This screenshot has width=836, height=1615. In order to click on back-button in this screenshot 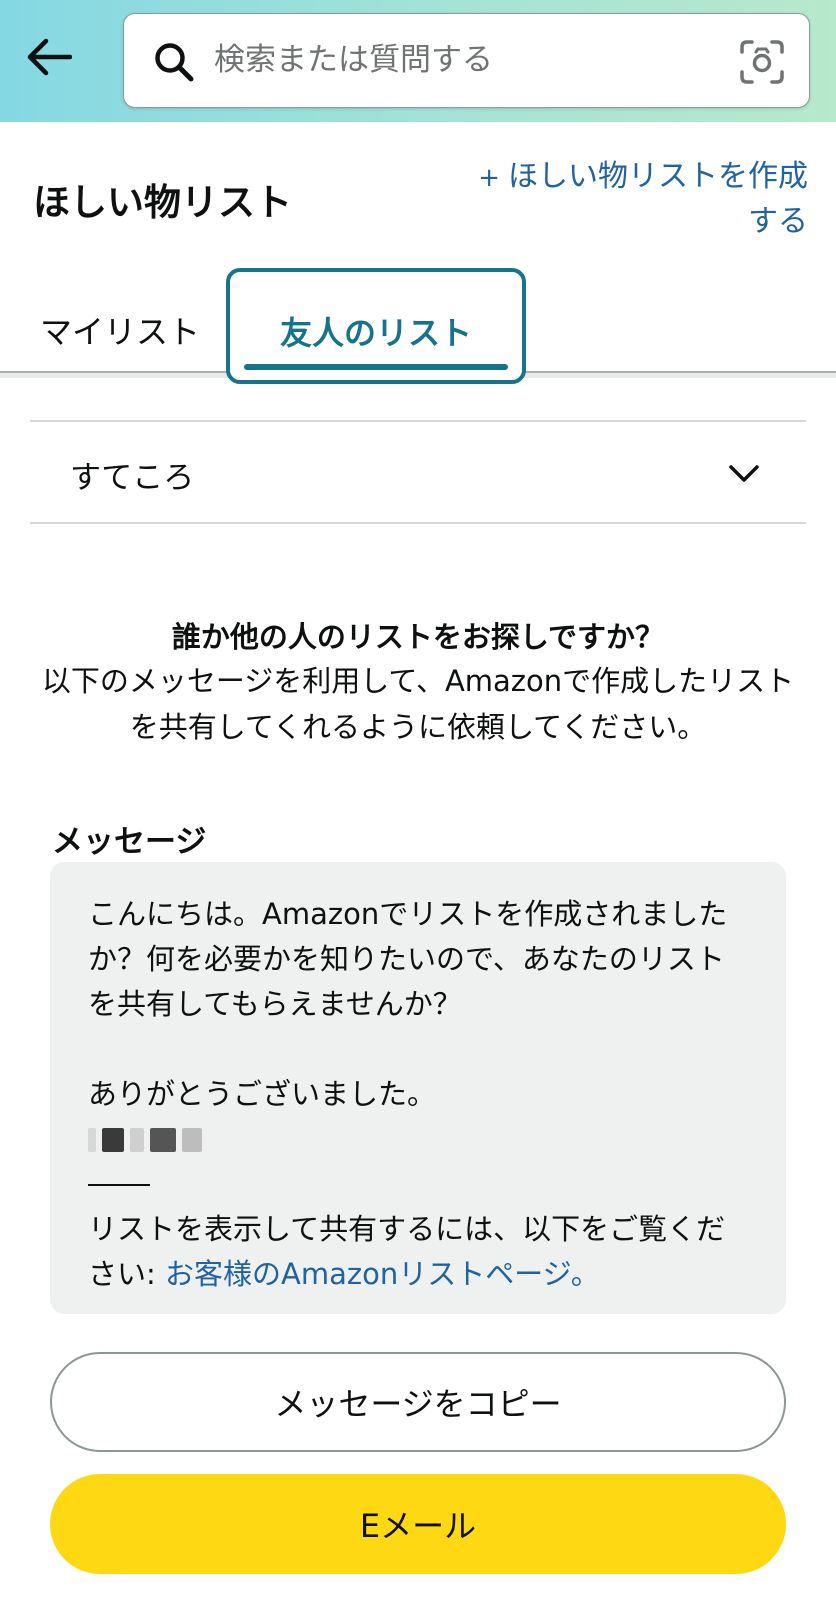, I will do `click(49, 57)`.